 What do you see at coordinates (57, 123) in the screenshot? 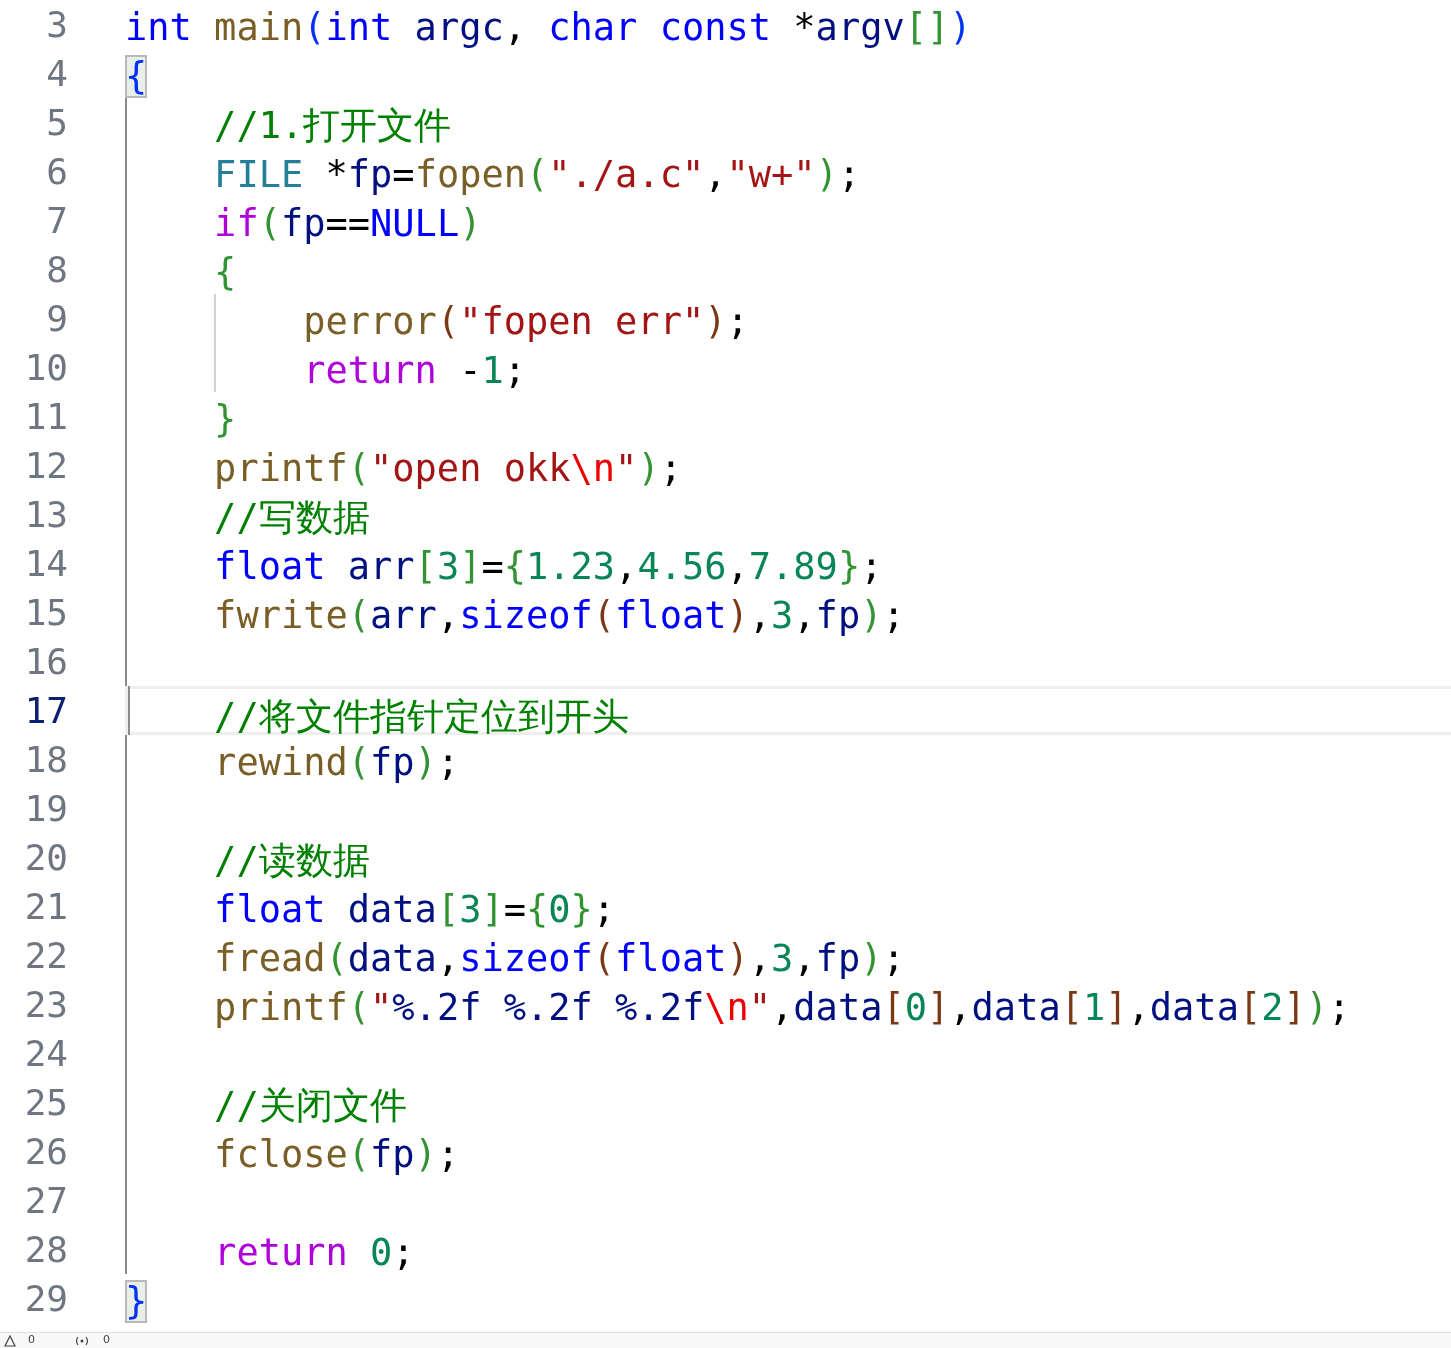
I see `line-number: 5` at bounding box center [57, 123].